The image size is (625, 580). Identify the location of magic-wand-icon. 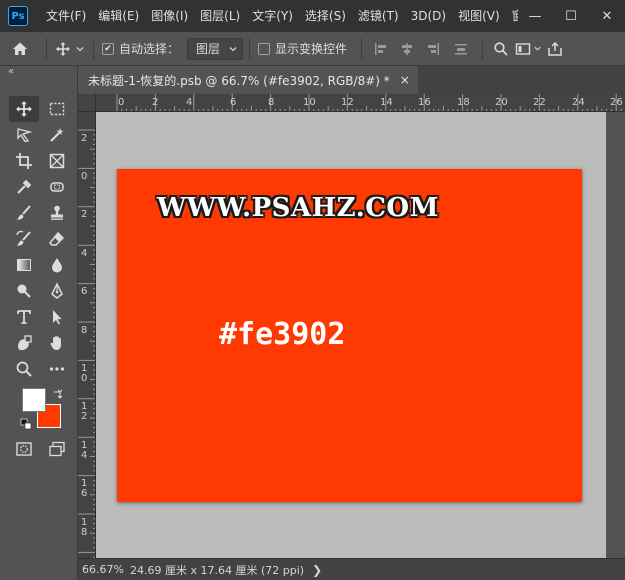
(57, 135).